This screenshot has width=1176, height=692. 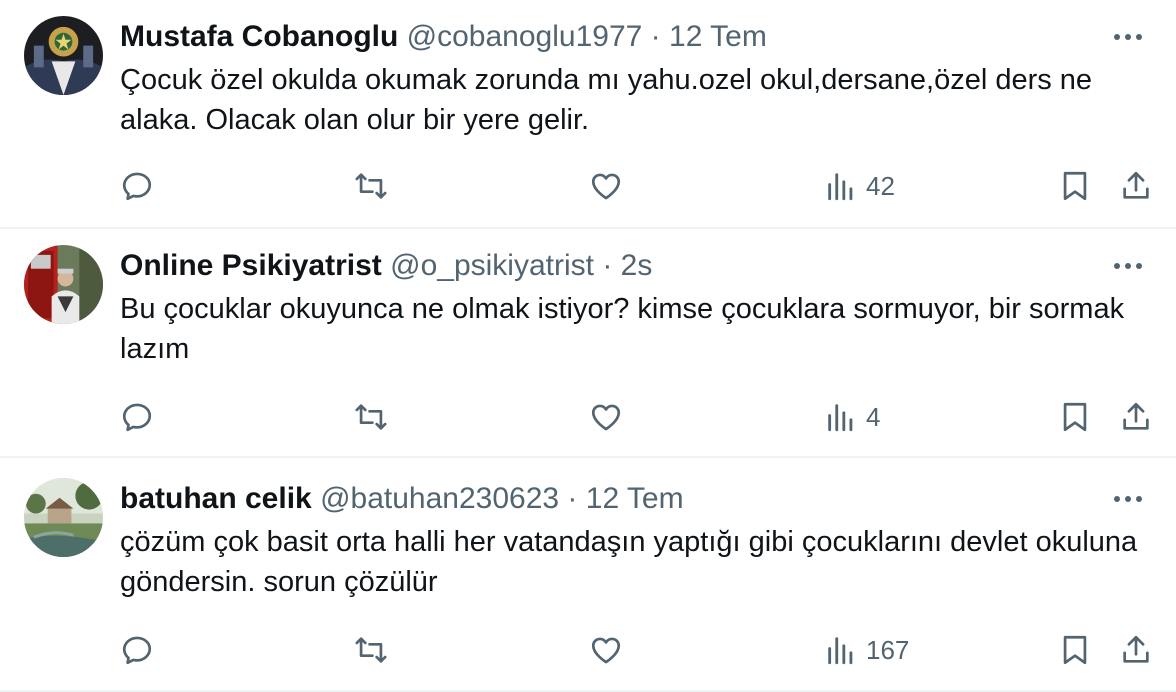 I want to click on tweet-header: batuhan celik @batuhan230623 · 12 Tem, so click(x=613, y=499).